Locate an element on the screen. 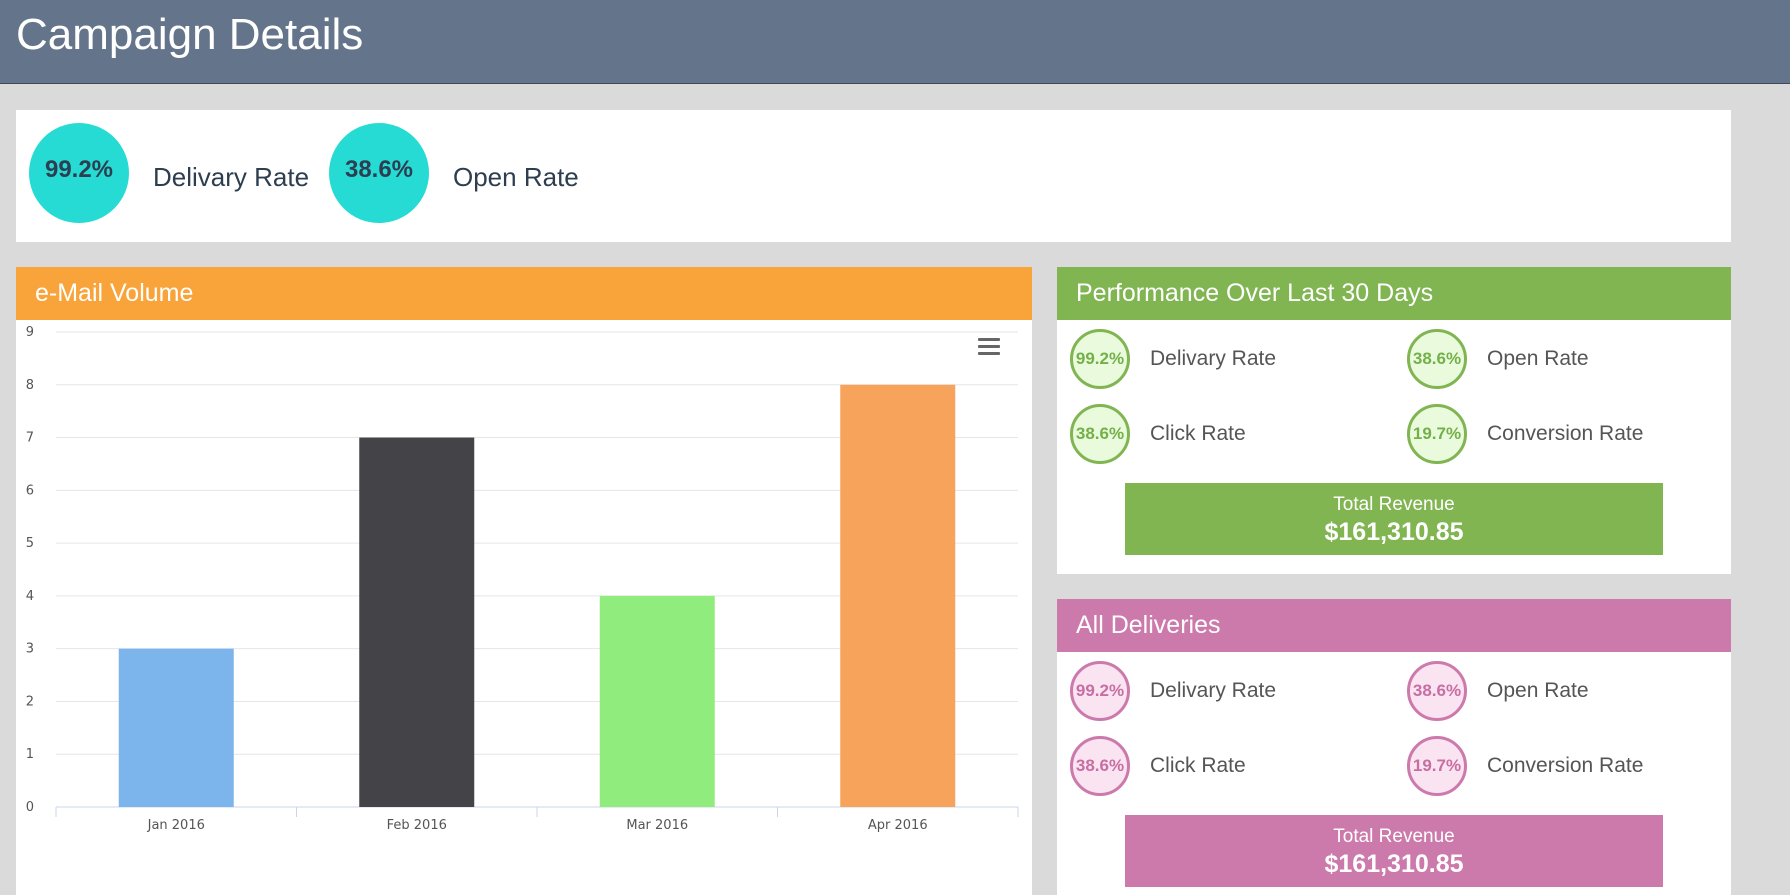  x-tick-label: Feb 2016 is located at coordinates (417, 825).